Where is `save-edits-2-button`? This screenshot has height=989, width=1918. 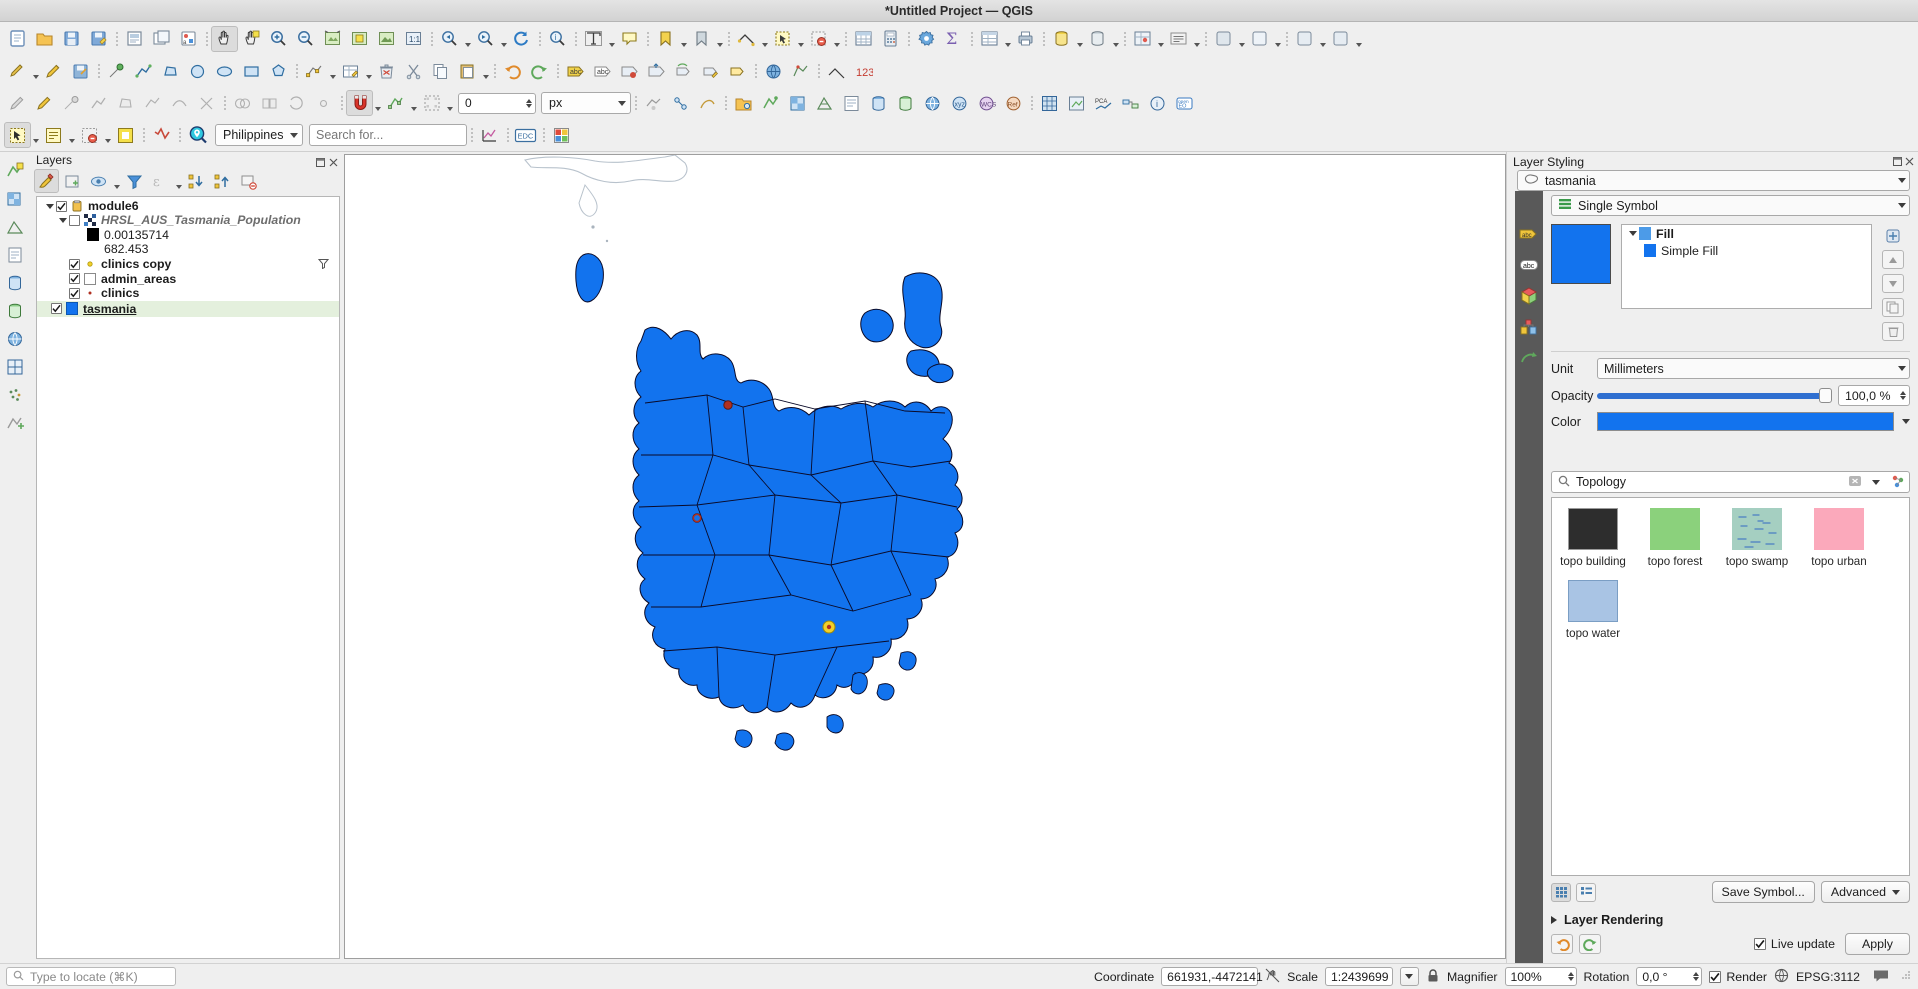
save-edits-2-button is located at coordinates (44, 103).